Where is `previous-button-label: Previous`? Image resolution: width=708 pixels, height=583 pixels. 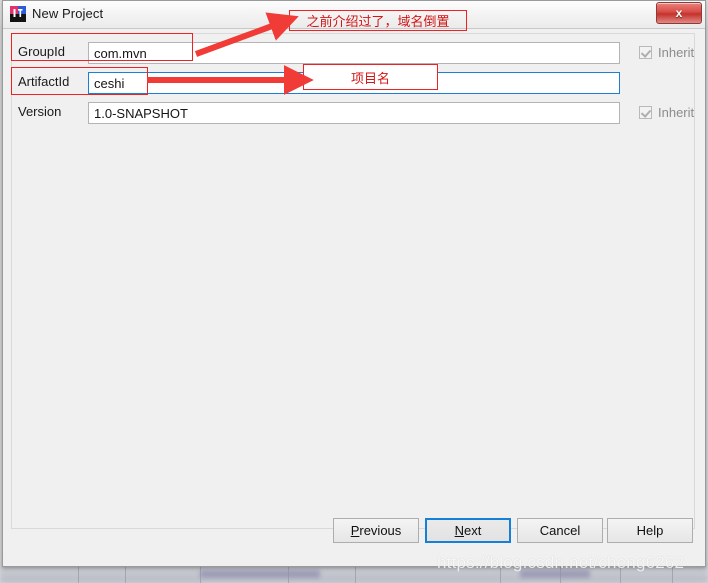 previous-button-label: Previous is located at coordinates (376, 530).